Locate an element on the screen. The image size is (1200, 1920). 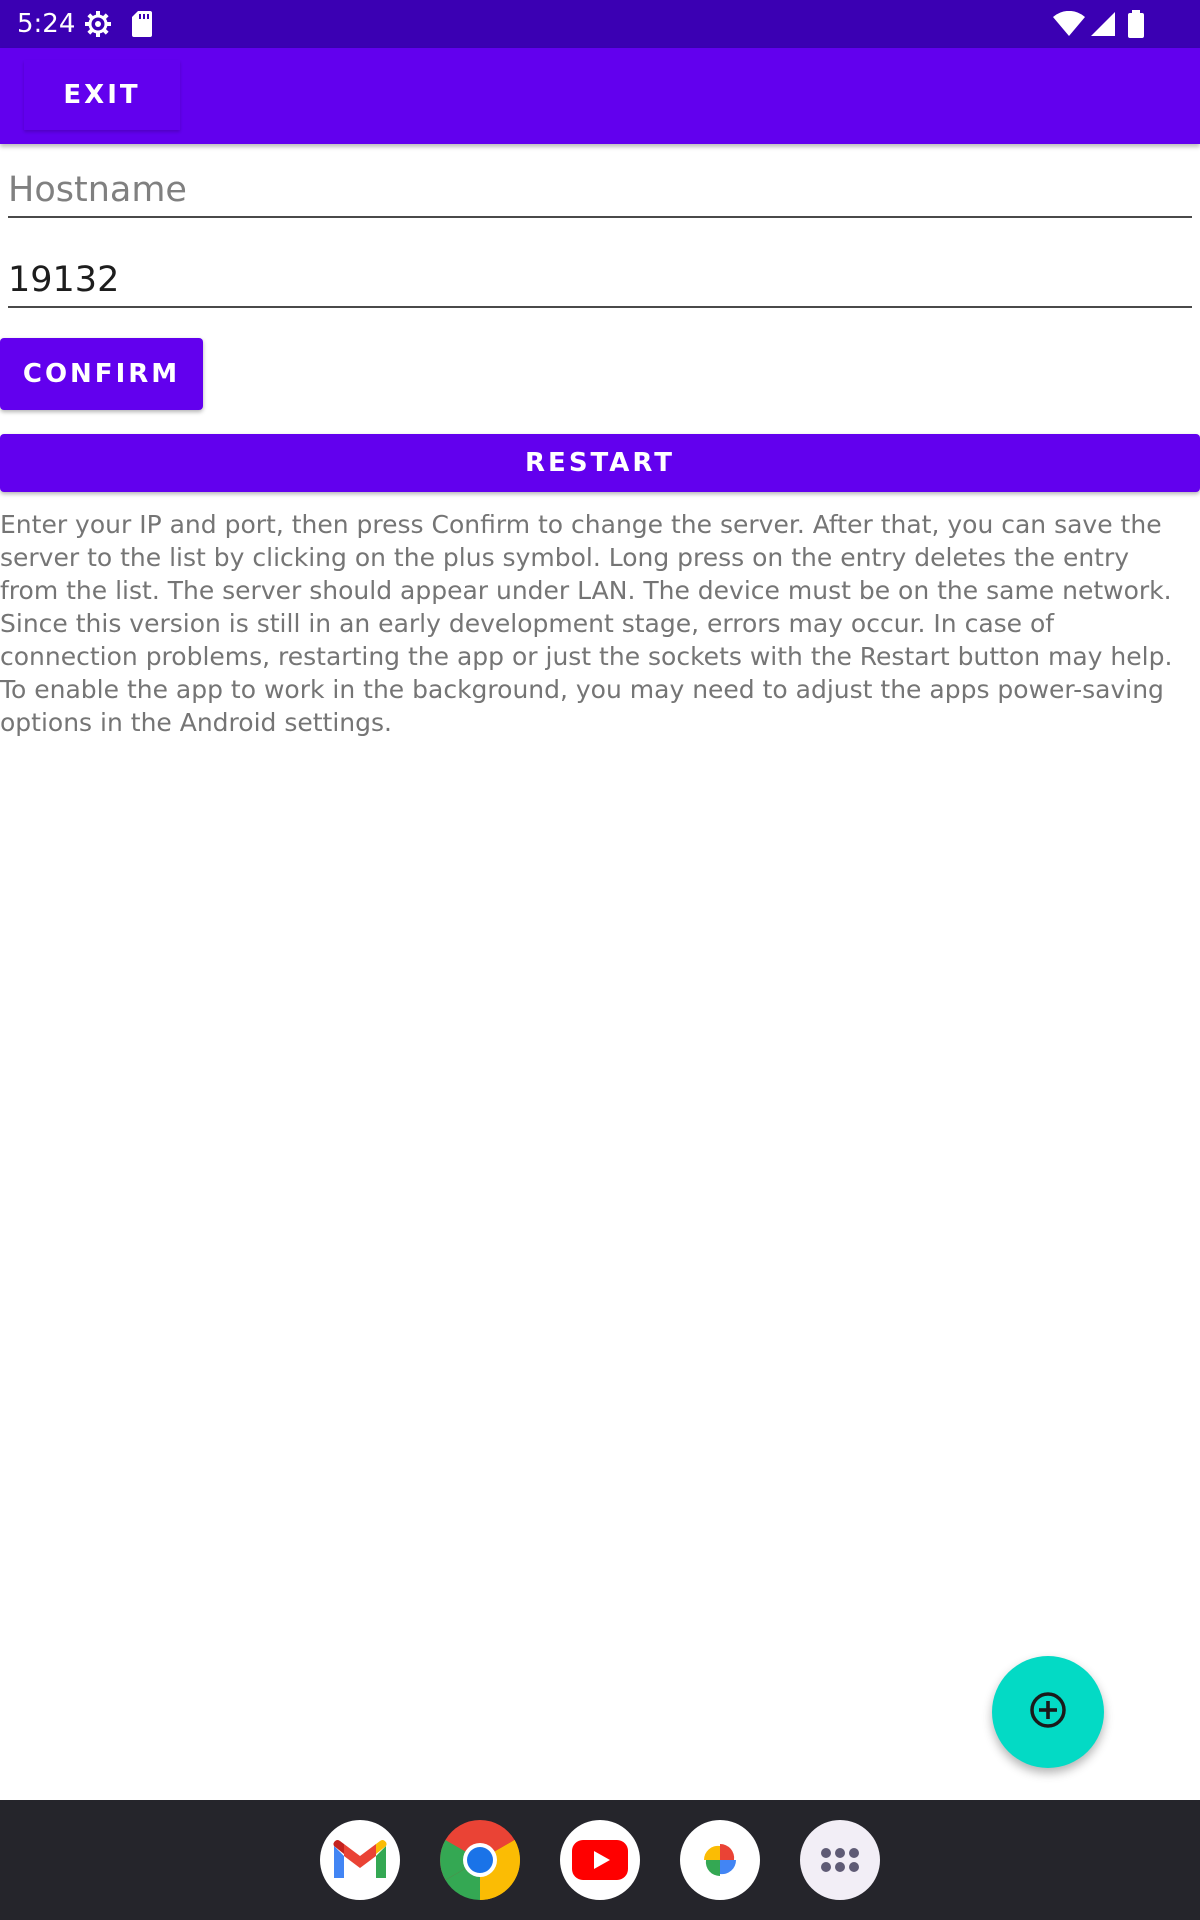
exit-button: EXIT is located at coordinates (102, 95).